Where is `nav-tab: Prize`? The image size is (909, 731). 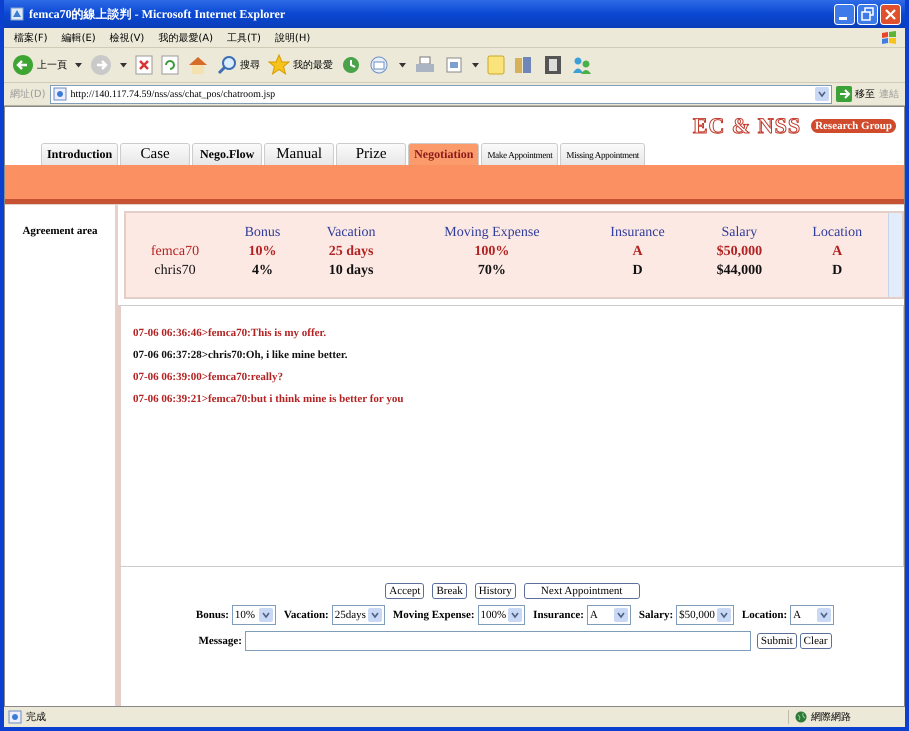
nav-tab: Prize is located at coordinates (371, 154).